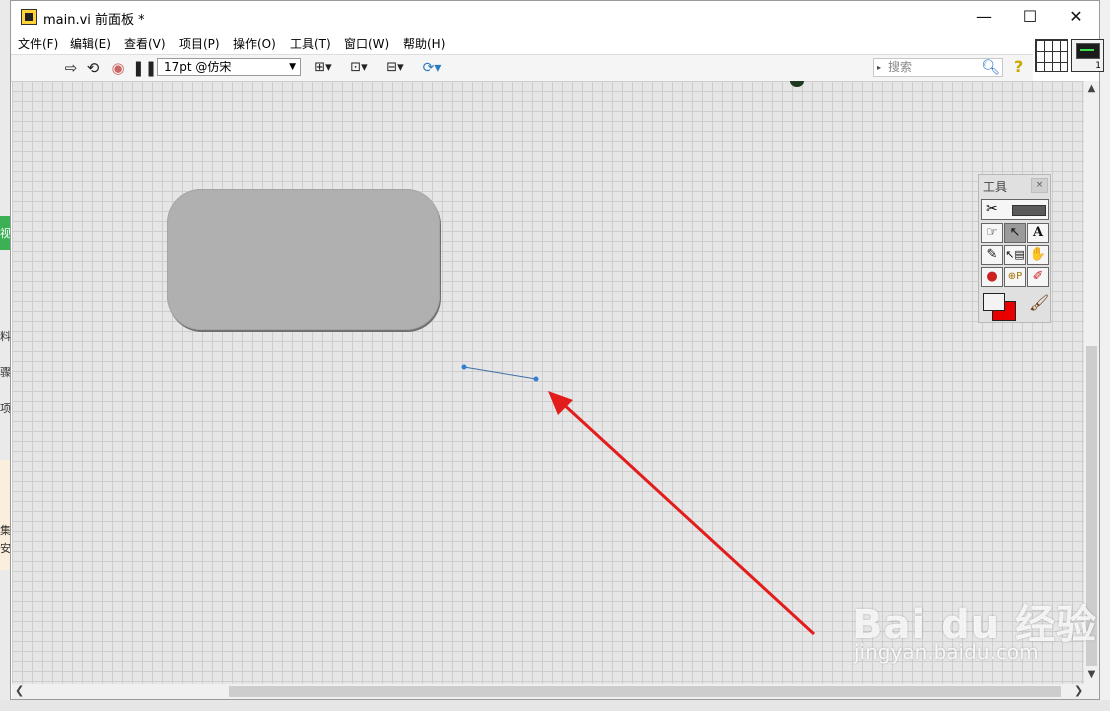 The image size is (1110, 711). What do you see at coordinates (500, 373) in the screenshot?
I see `wire-segment` at bounding box center [500, 373].